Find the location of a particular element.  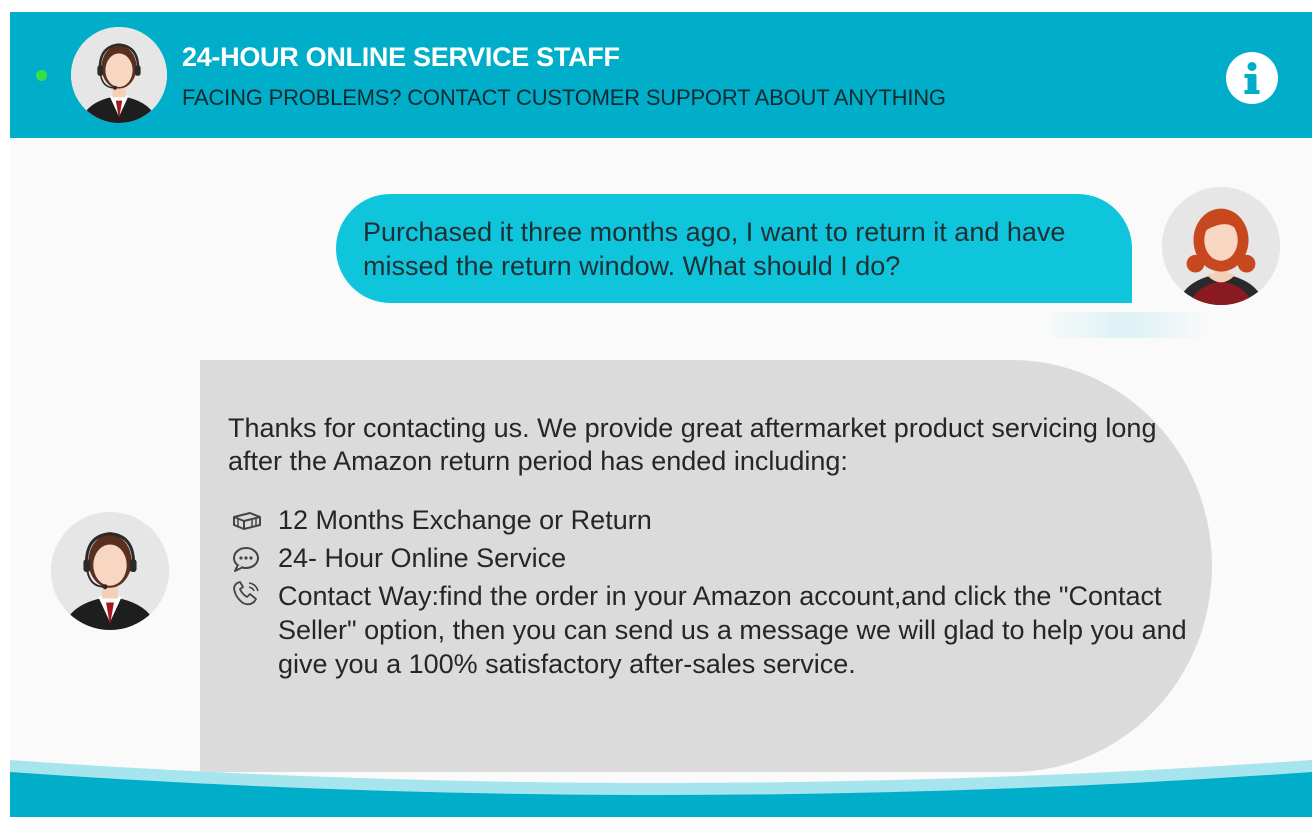

feature-text: 12 Months Exchange or Return is located at coordinates (465, 520).